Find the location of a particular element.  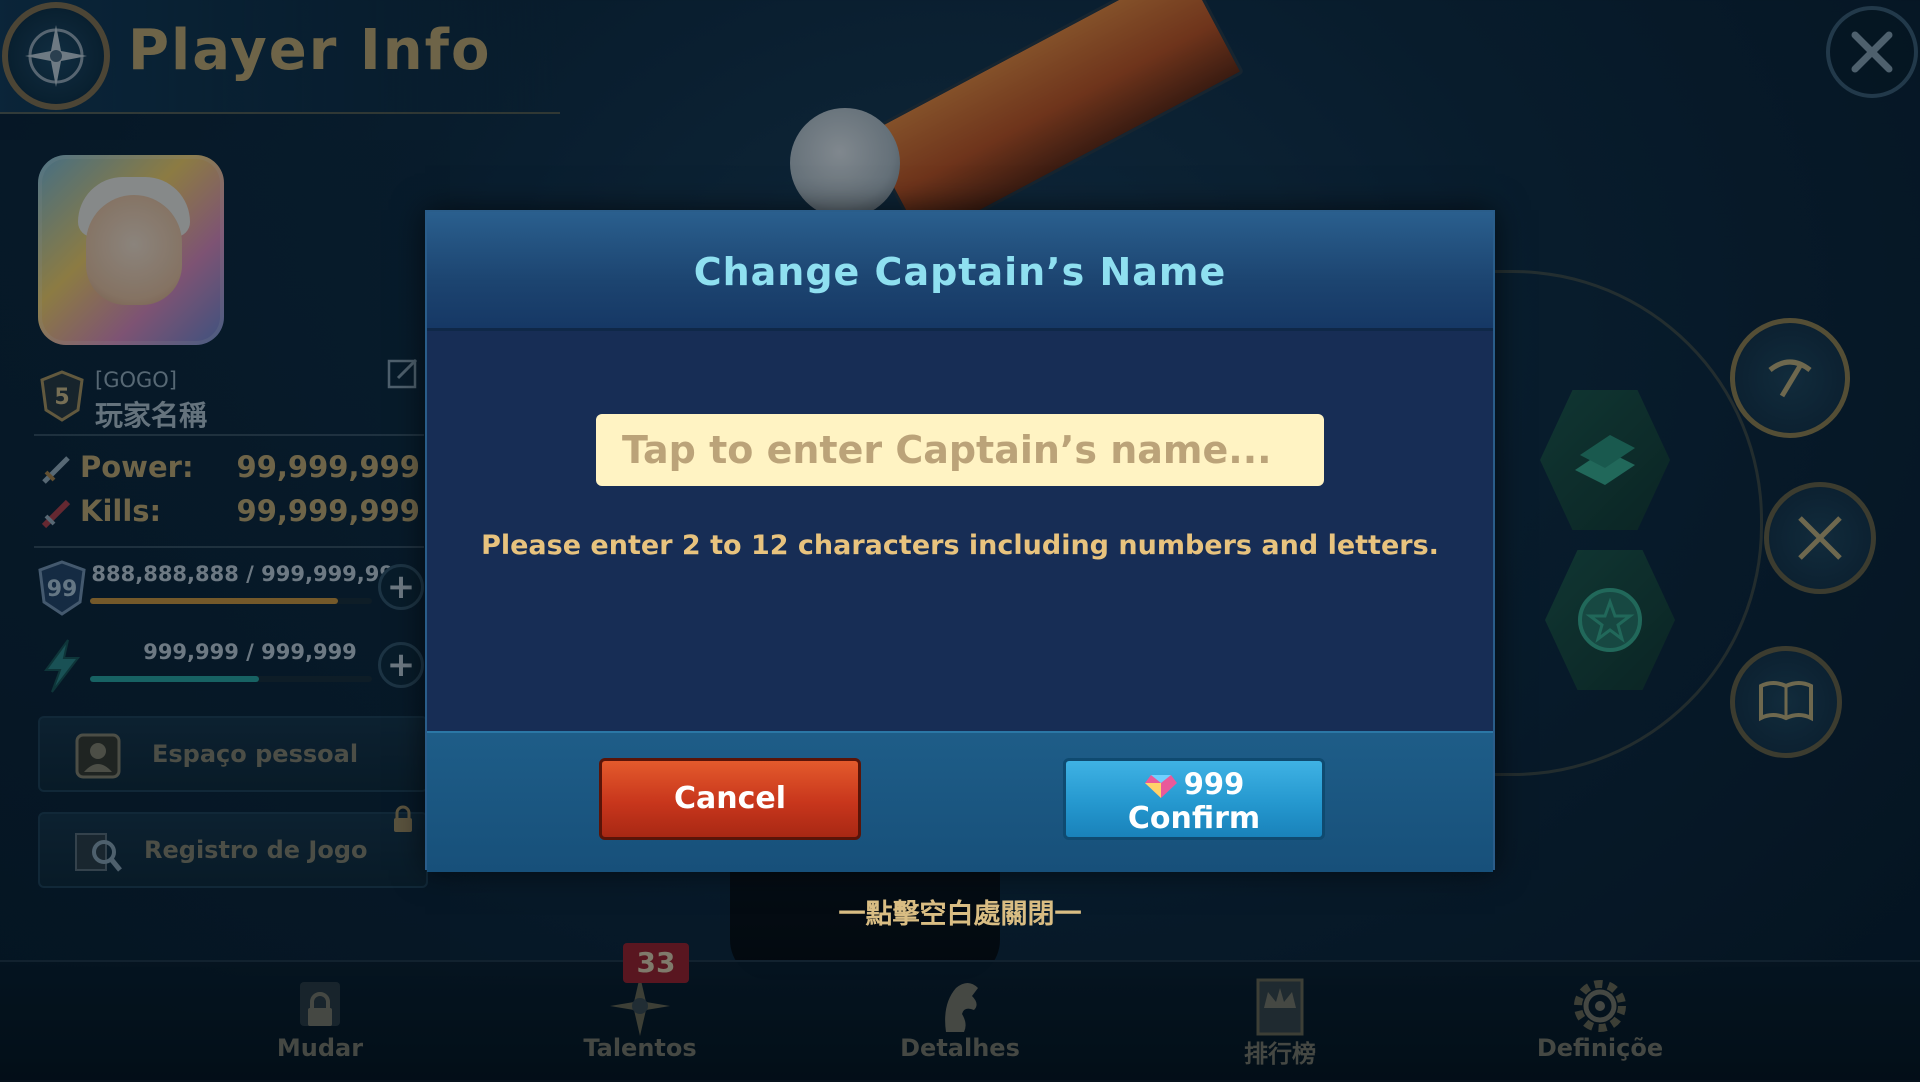

confirm-button: 999 Confirm is located at coordinates (1194, 799).